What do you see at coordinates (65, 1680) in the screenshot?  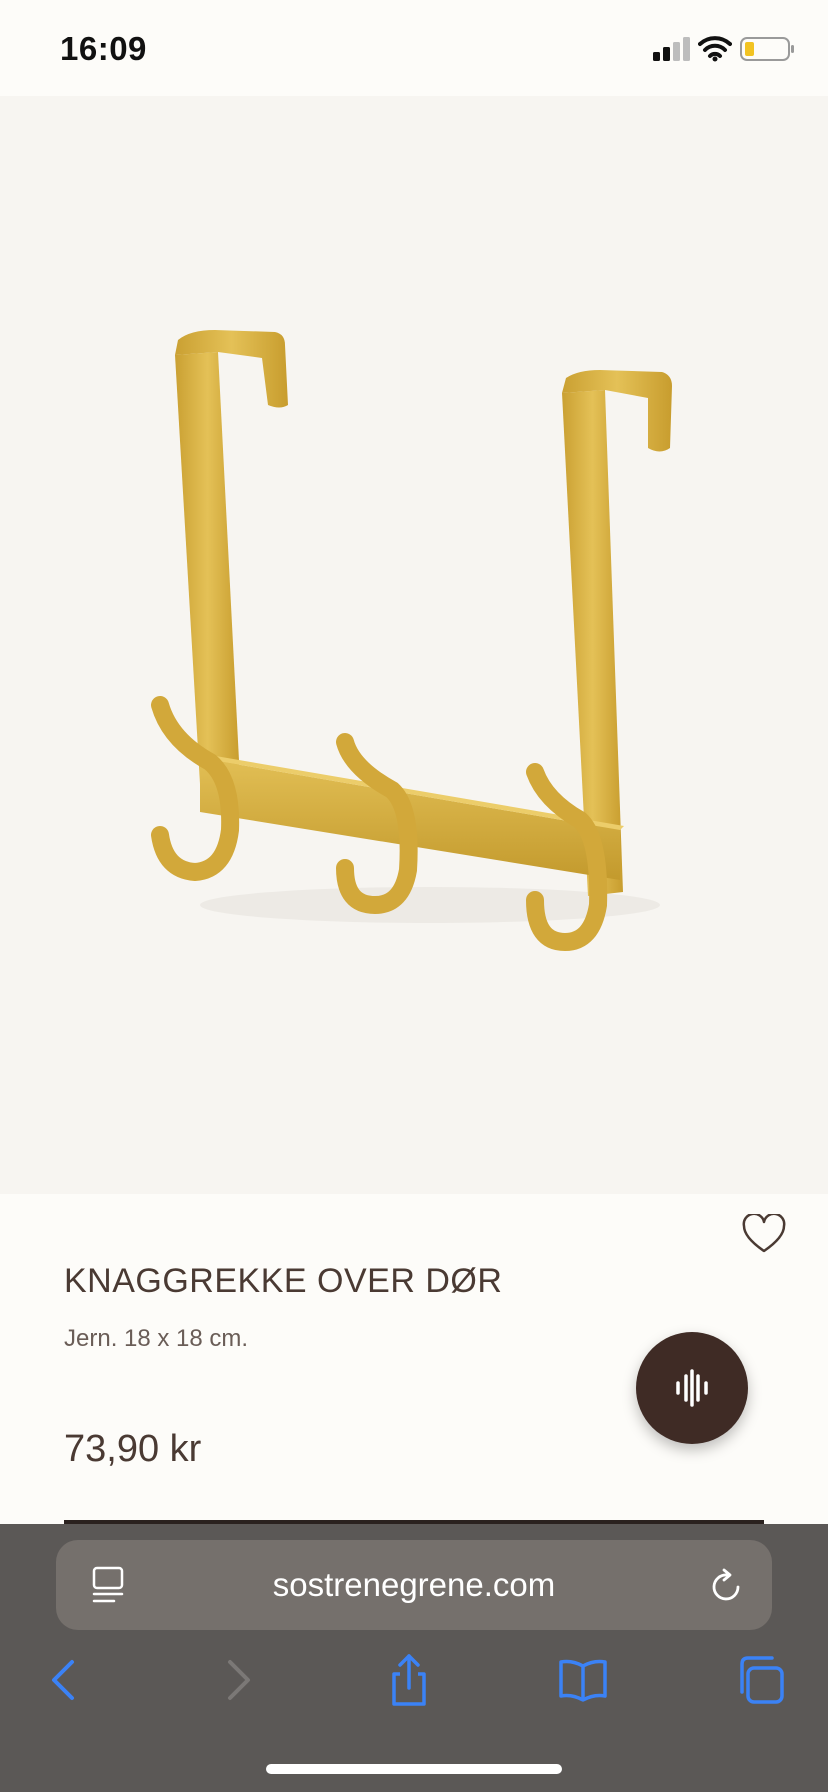 I see `back-icon` at bounding box center [65, 1680].